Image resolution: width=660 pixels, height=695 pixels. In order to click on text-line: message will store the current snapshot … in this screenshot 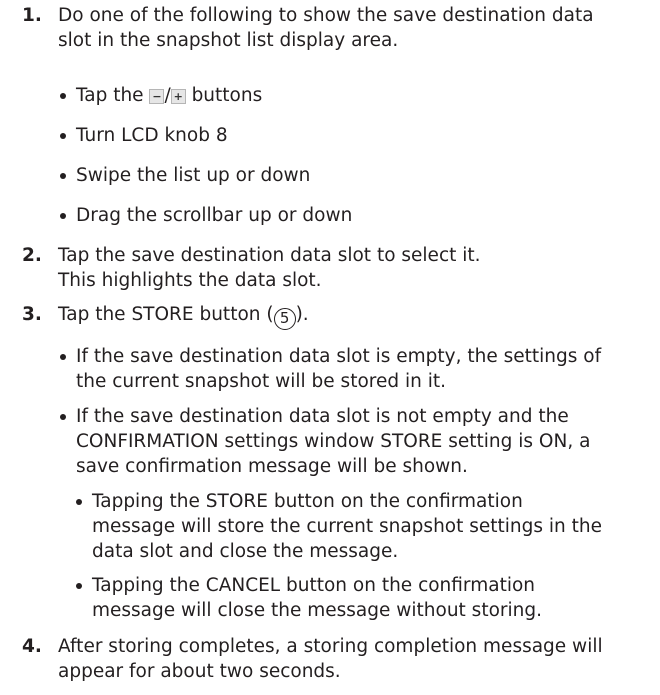, I will do `click(347, 526)`.